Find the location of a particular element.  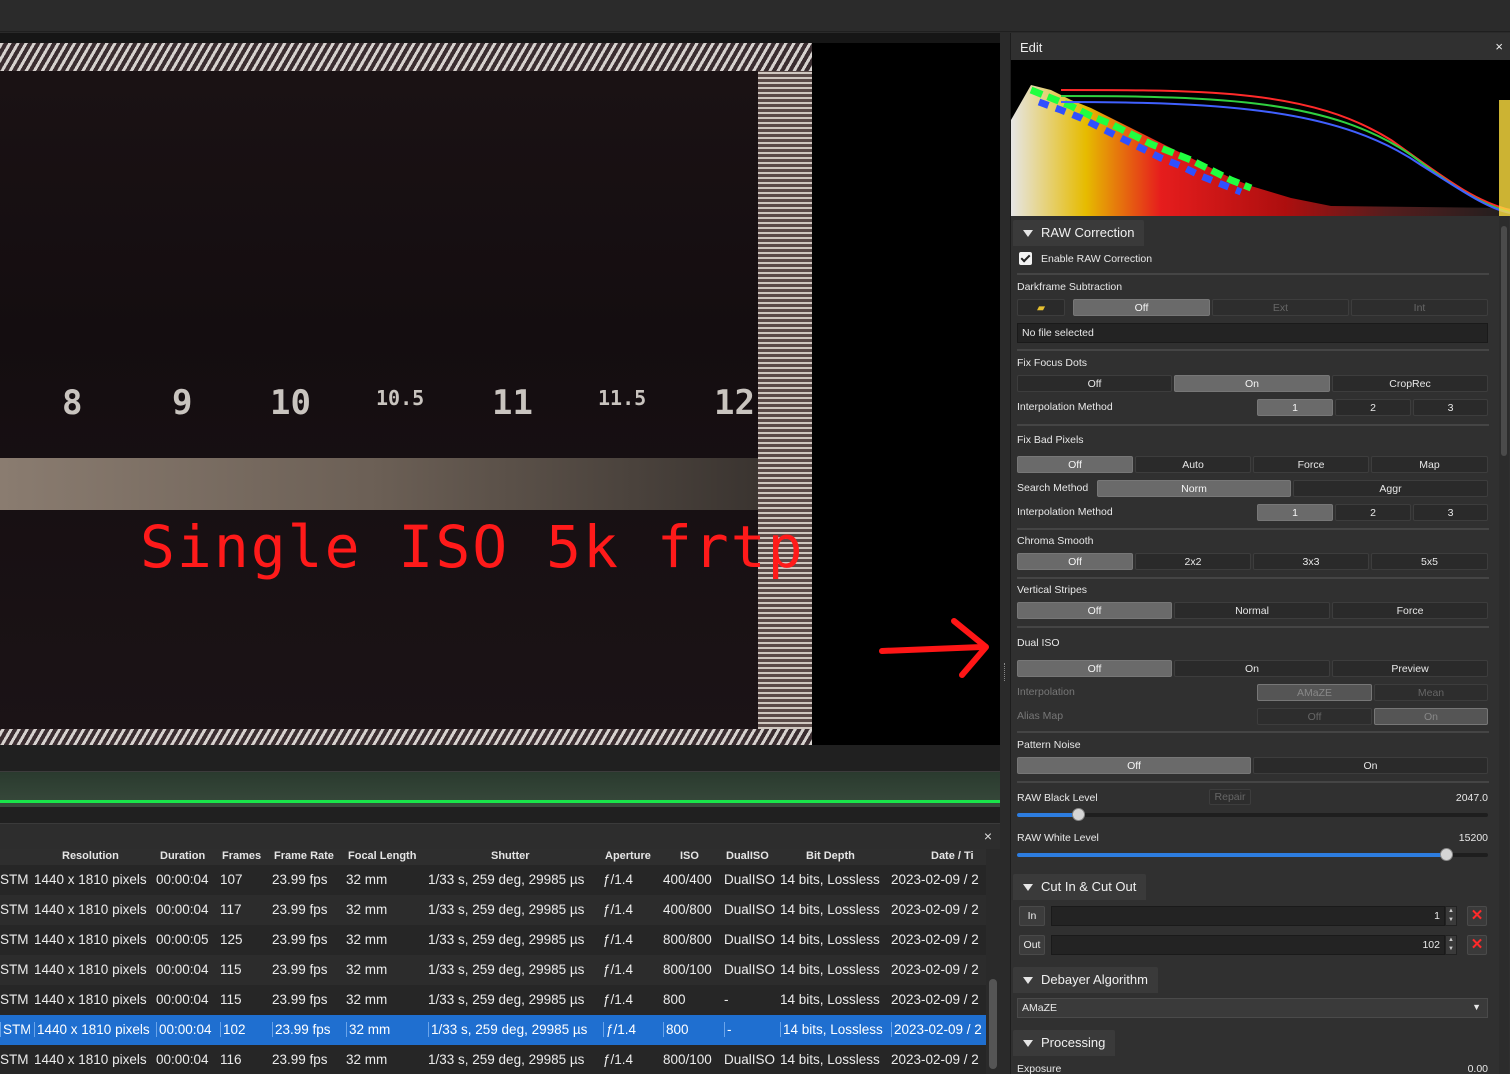

stripes-force: Force is located at coordinates (1410, 610).